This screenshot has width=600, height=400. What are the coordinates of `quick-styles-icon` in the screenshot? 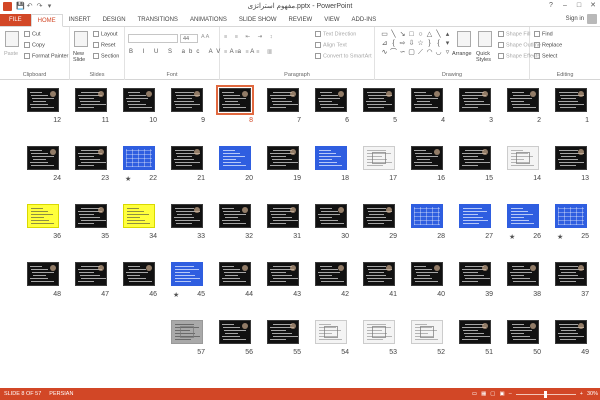 It's located at (485, 39).